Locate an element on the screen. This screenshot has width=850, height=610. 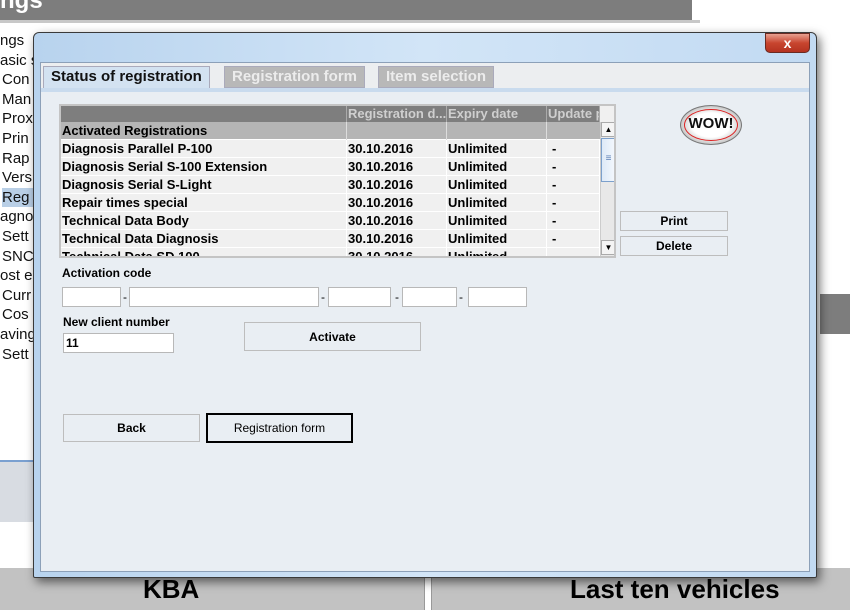
activation-code-label: Activation code is located at coordinates (107, 273).